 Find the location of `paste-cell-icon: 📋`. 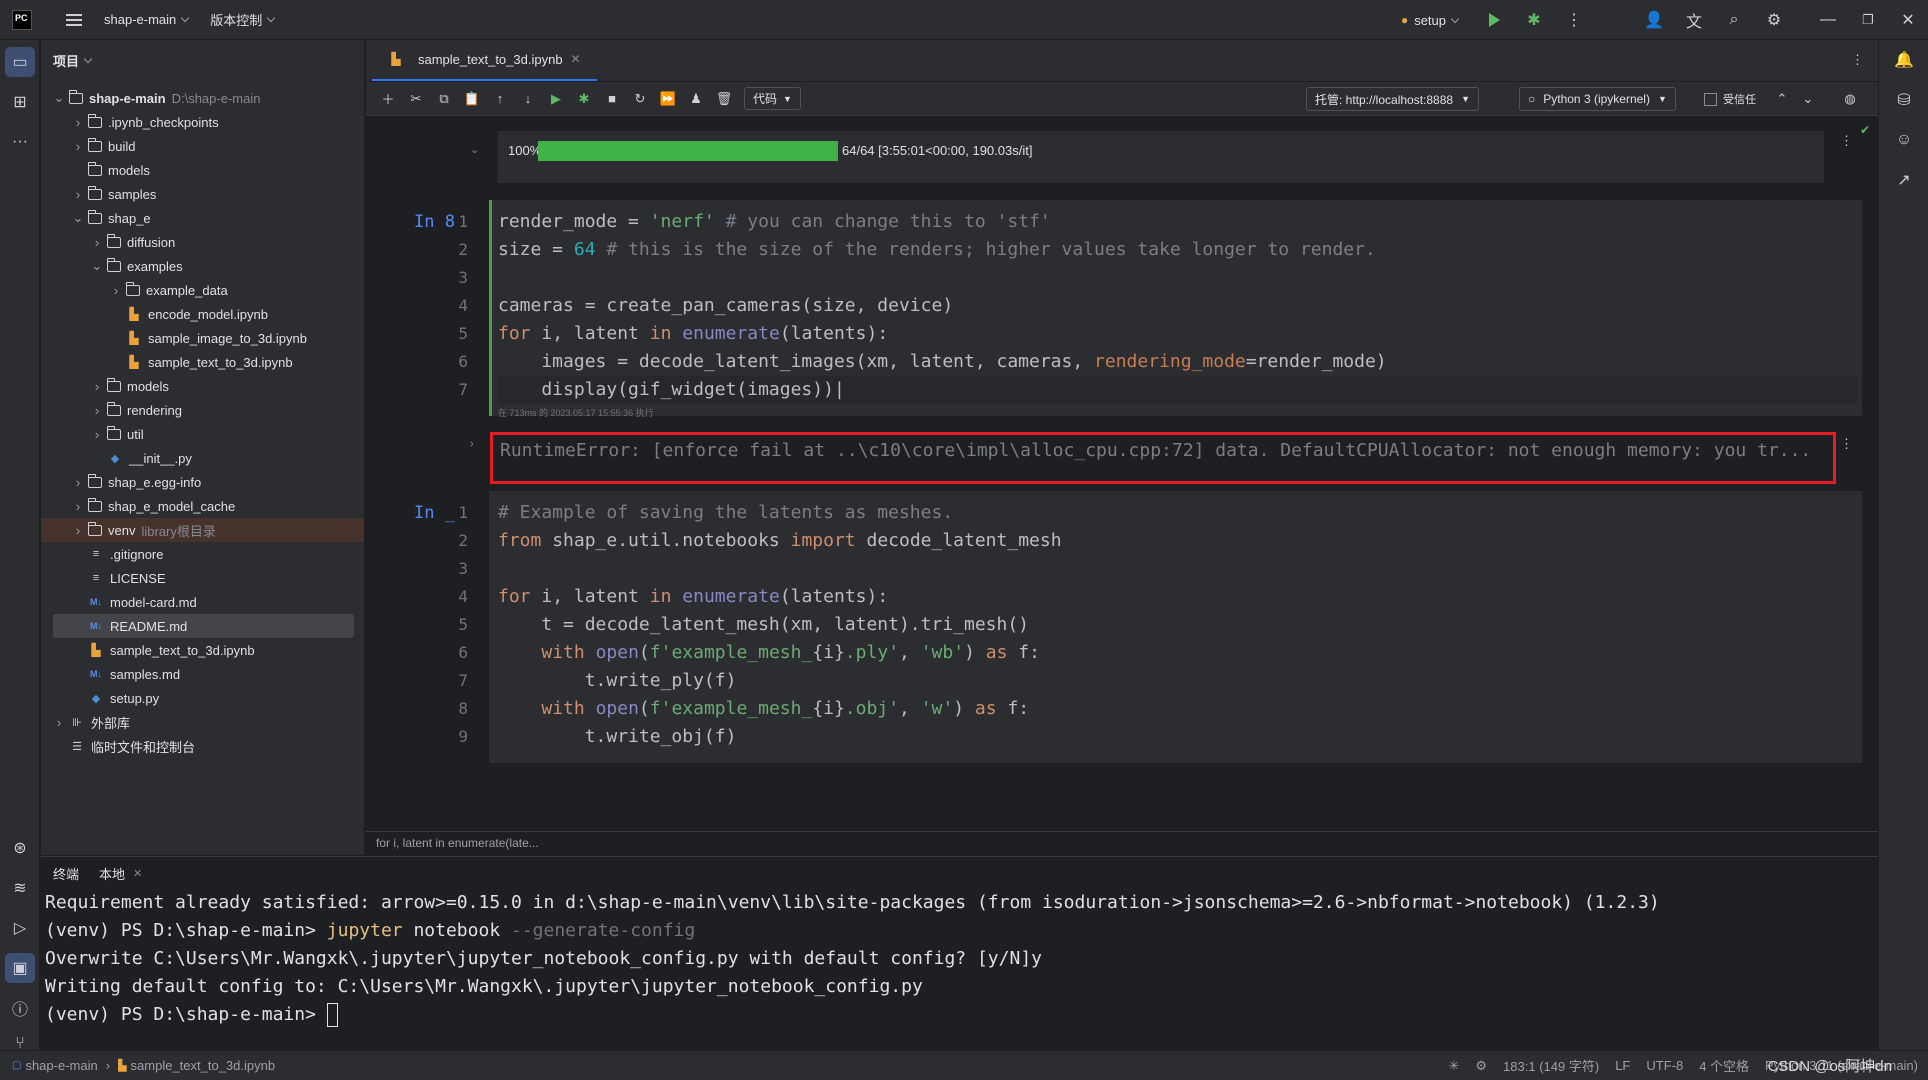

paste-cell-icon: 📋 is located at coordinates (472, 99).